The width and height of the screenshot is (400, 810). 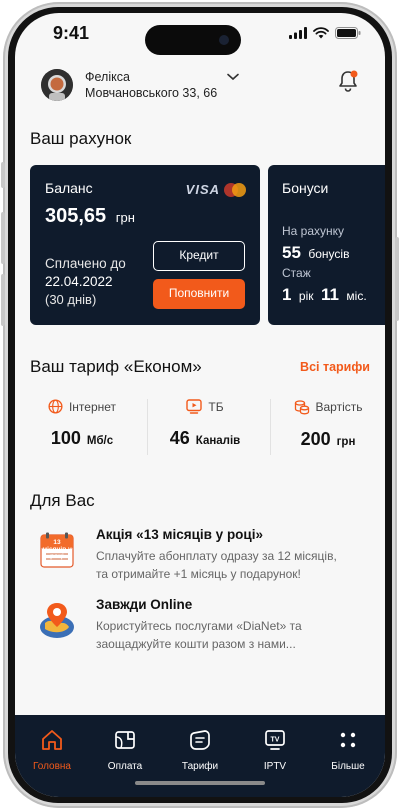 I want to click on globe-icon, so click(x=55, y=406).